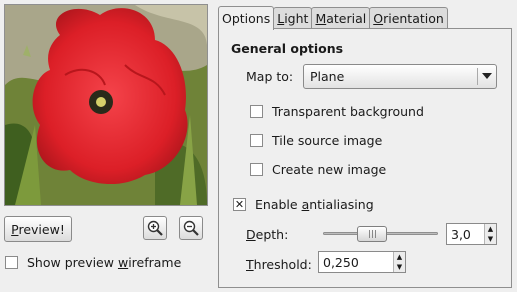  I want to click on zoom-in-button, so click(155, 228).